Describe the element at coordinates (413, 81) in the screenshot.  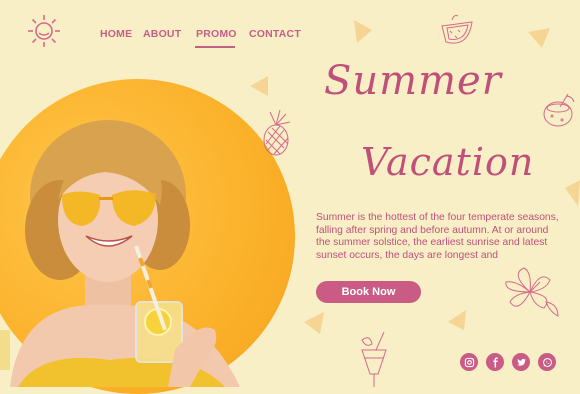
I see `hero-title-line1: Summer` at that location.